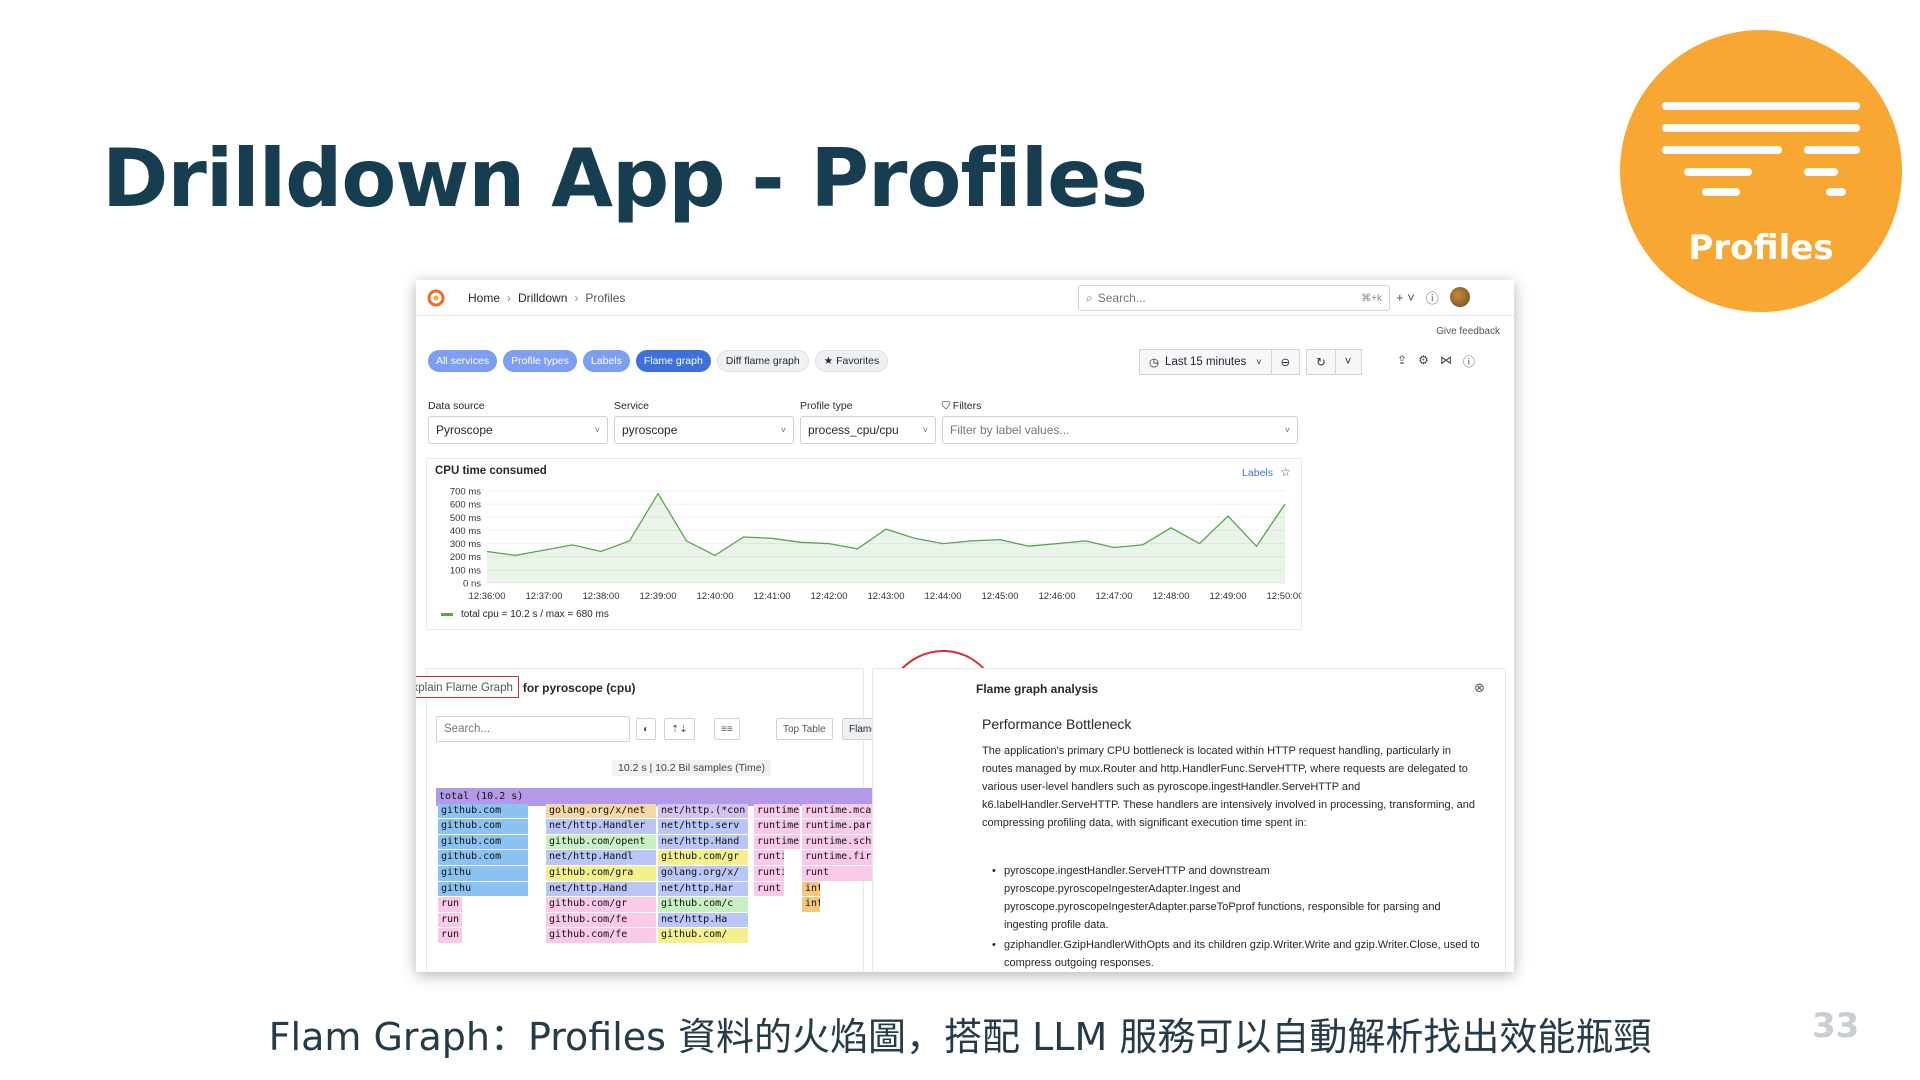  Describe the element at coordinates (1423, 361) in the screenshot. I see `settings-icon: ⚙` at that location.